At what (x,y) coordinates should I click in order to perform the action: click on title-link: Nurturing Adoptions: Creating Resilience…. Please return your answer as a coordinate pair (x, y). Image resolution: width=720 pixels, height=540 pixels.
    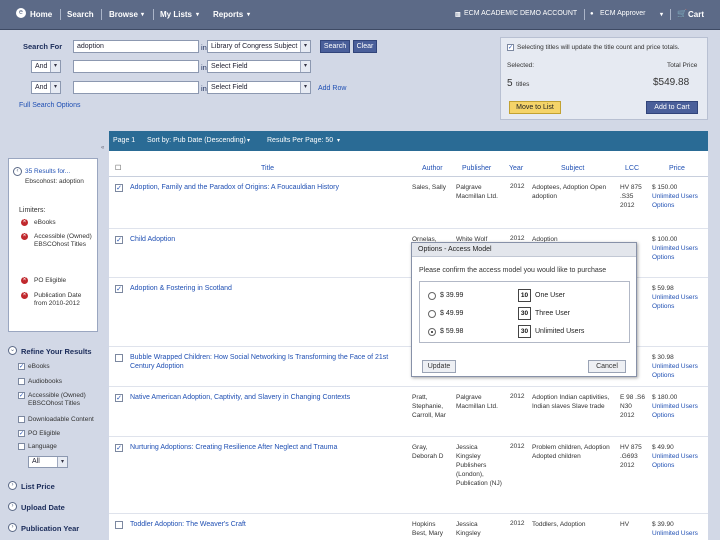
    Looking at the image, I should click on (269, 447).